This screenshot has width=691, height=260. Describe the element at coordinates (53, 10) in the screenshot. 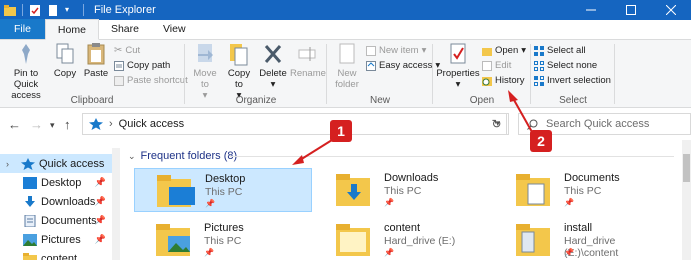

I see `new-folder-icon` at that location.